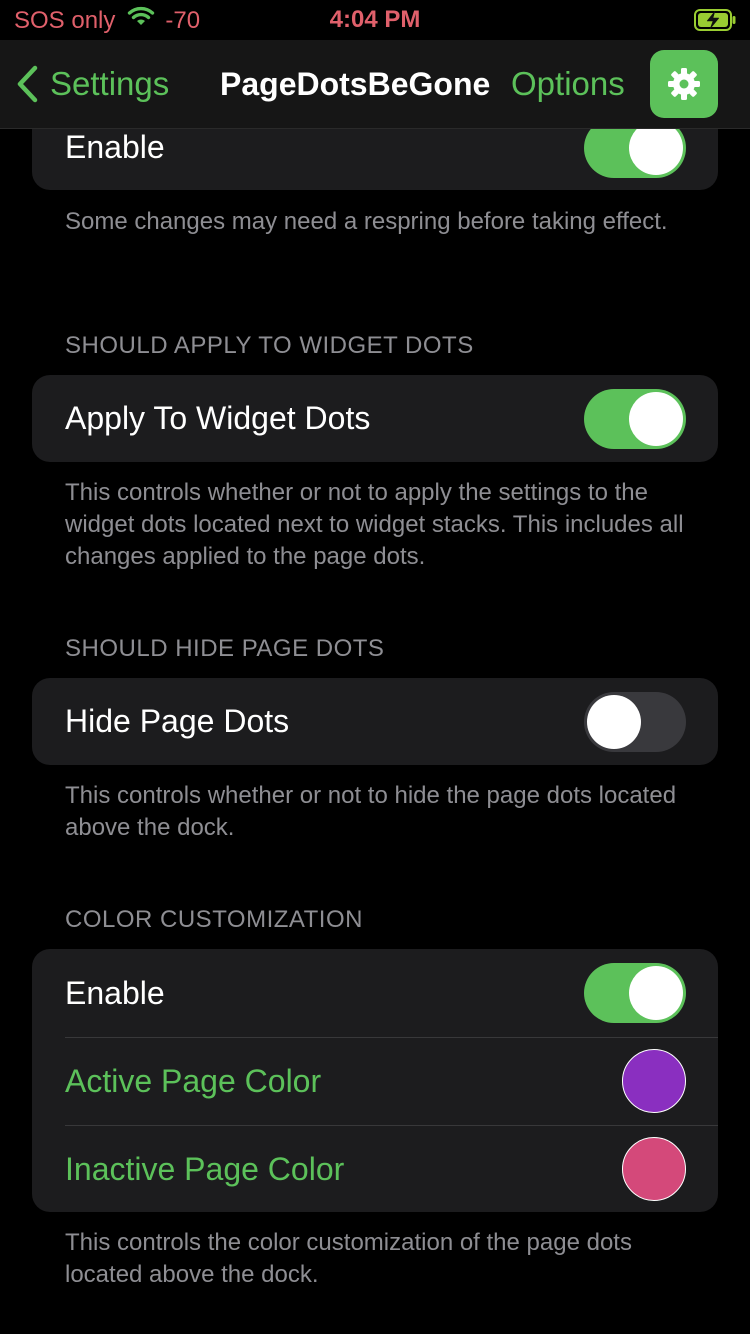 This screenshot has width=750, height=1334. I want to click on hide-page-dots-label: Hide Page Dots, so click(177, 721).